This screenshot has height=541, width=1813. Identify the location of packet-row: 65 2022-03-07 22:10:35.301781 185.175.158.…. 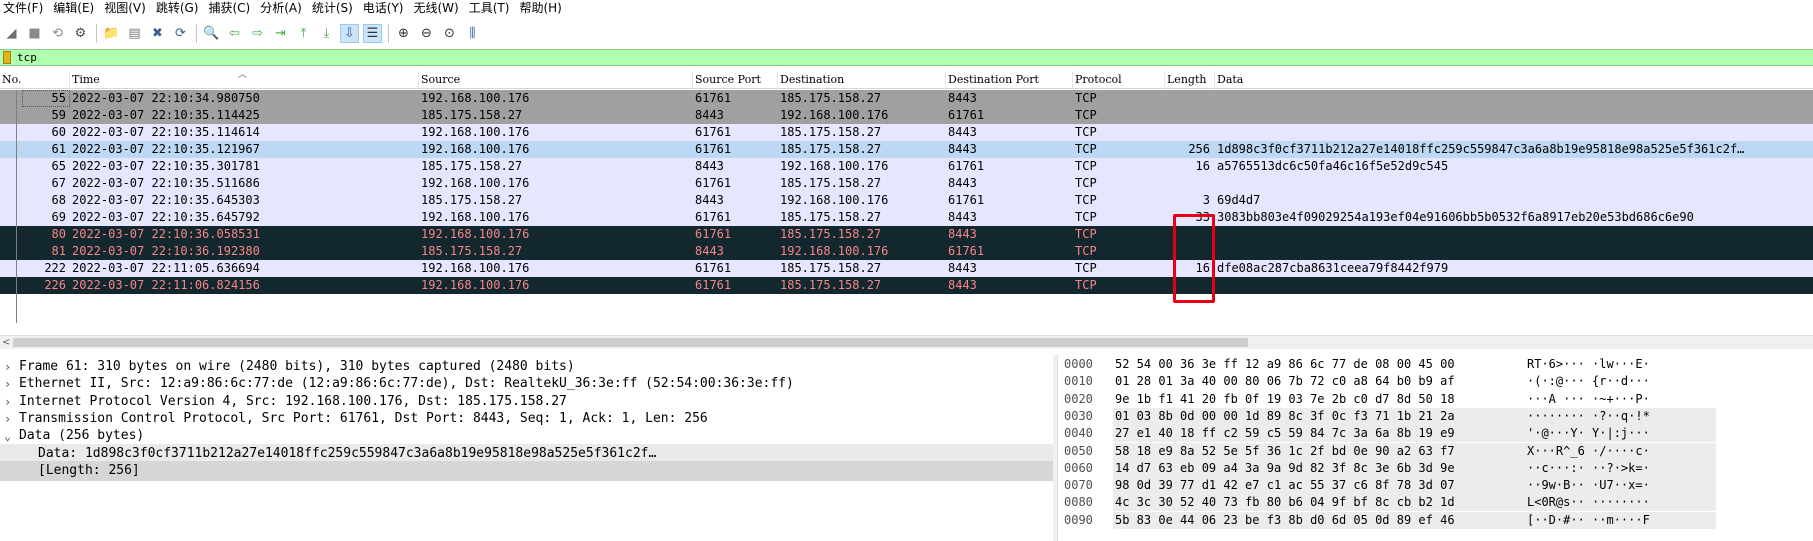
(906, 166).